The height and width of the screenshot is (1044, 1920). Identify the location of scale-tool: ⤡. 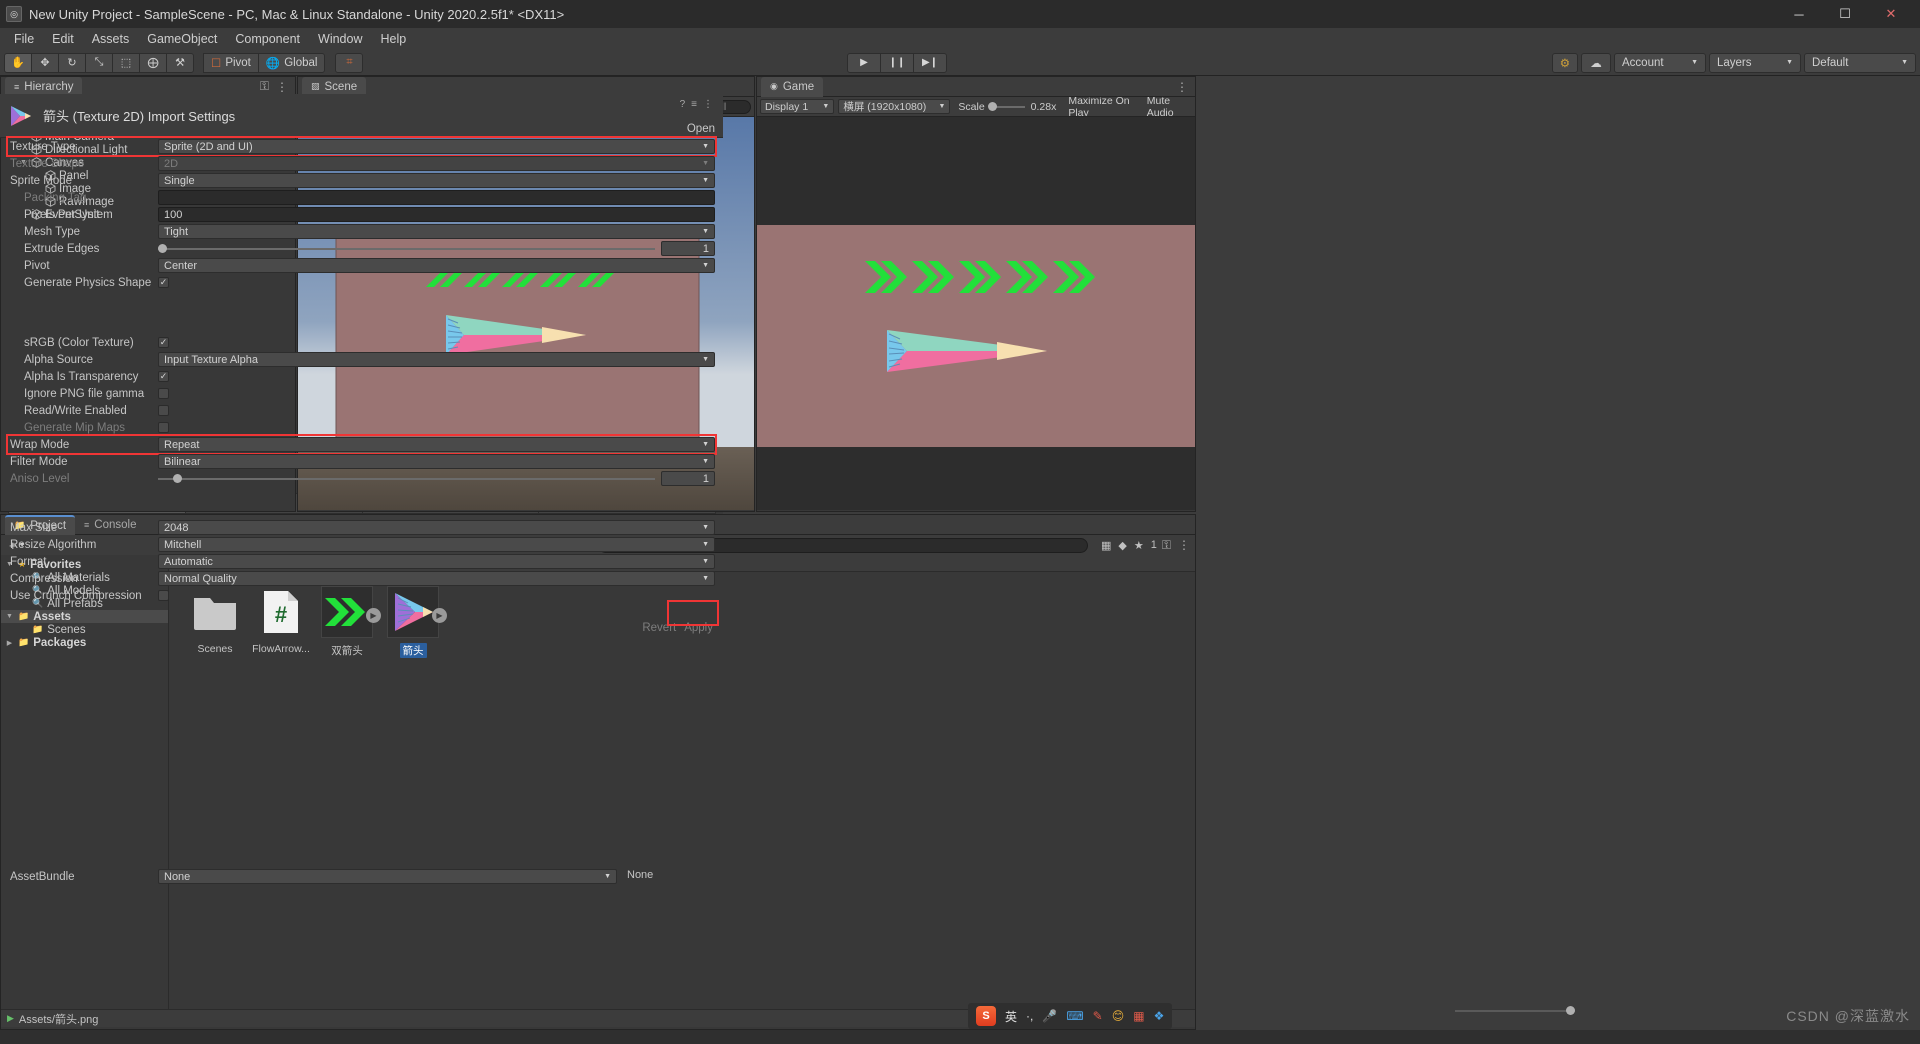
(99, 62).